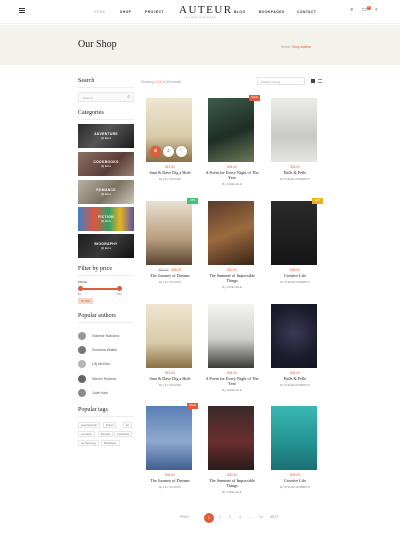  I want to click on nav-contact: CONTACT, so click(306, 12).